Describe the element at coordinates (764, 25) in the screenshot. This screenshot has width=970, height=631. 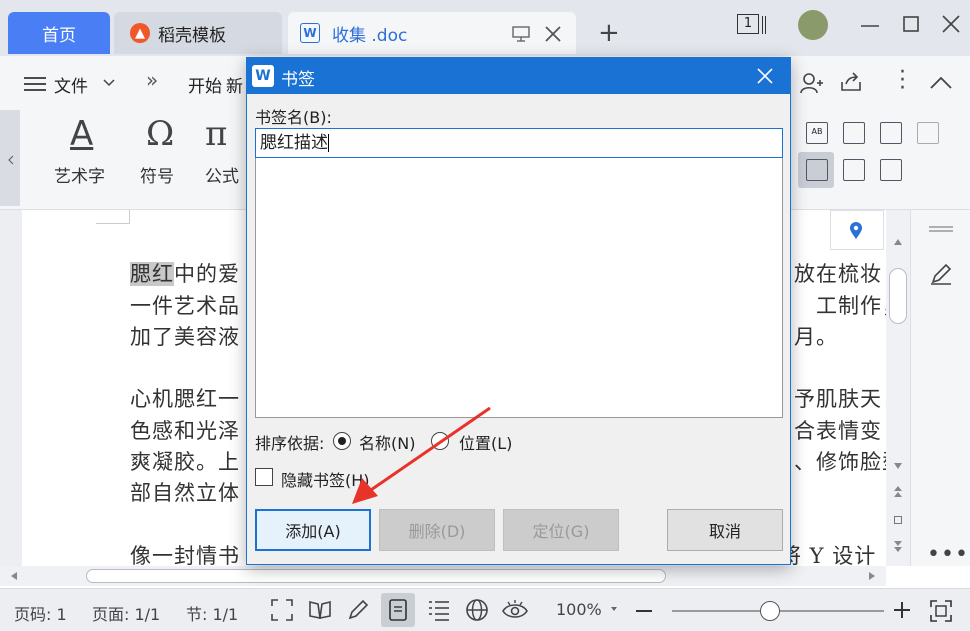
I see `multi-window-icon` at that location.